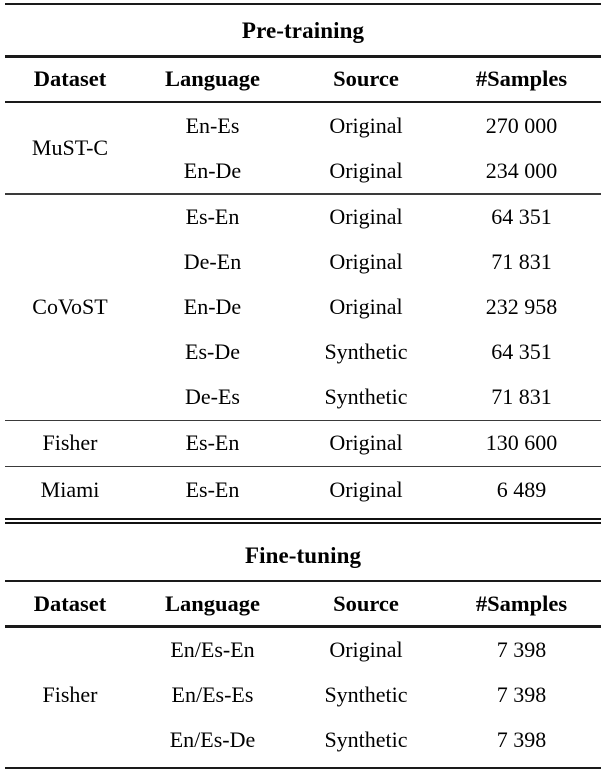 Image resolution: width=606 pixels, height=772 pixels. Describe the element at coordinates (212, 397) in the screenshot. I see `language-value: De-Es` at that location.